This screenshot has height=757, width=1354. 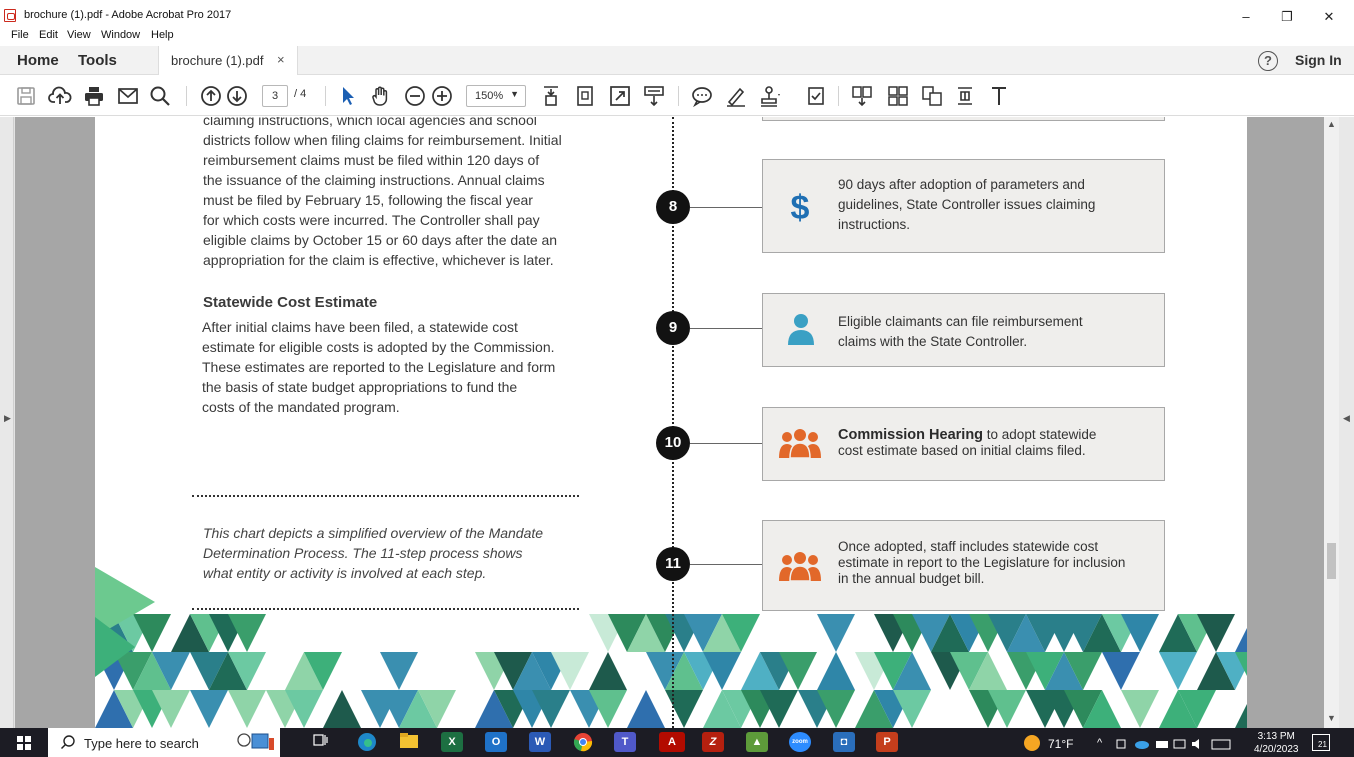 What do you see at coordinates (1329, 17) in the screenshot?
I see `close-window-button: ✕` at bounding box center [1329, 17].